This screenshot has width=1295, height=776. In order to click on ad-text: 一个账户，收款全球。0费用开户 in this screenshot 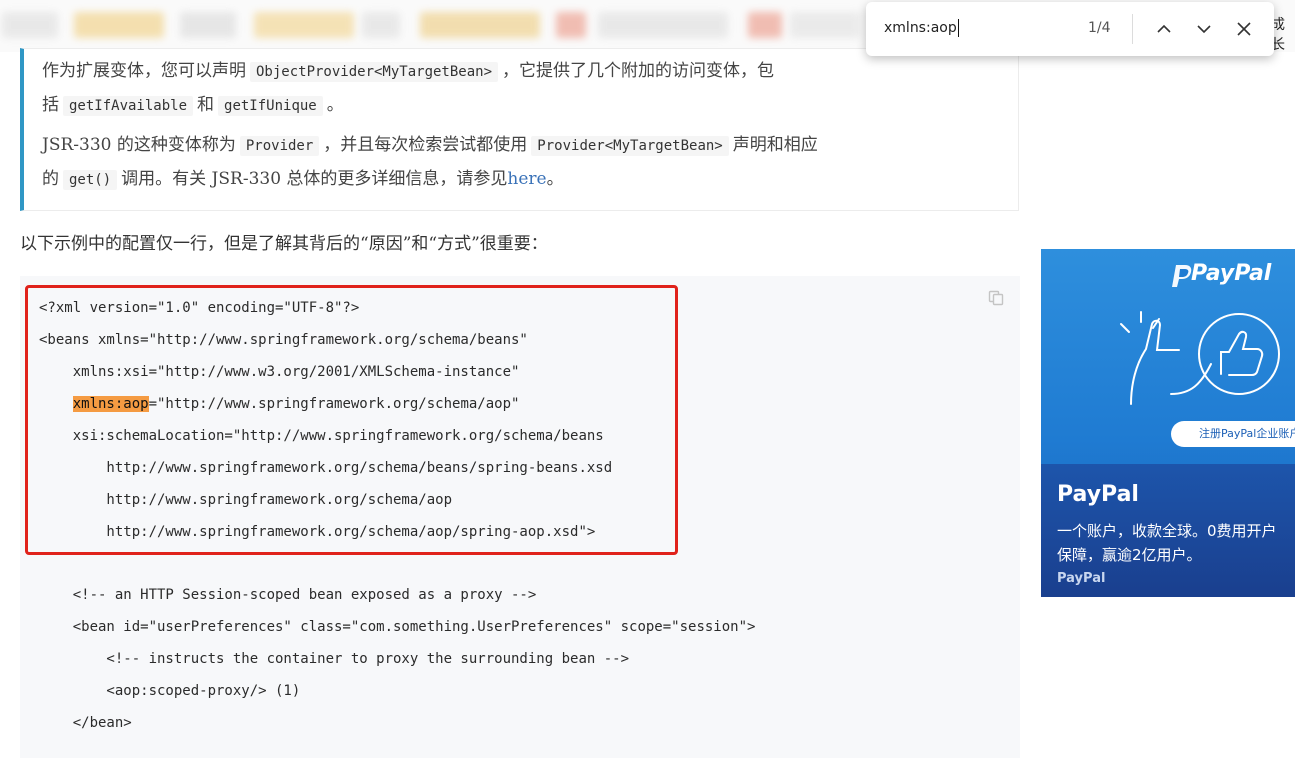, I will do `click(1167, 531)`.